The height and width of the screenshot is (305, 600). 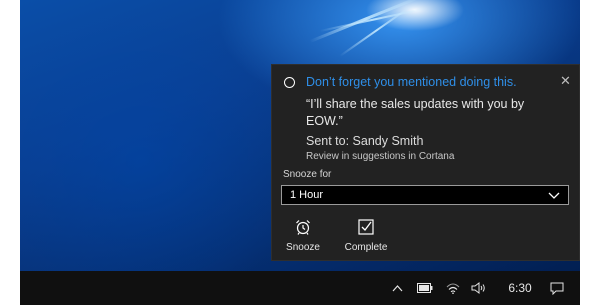 What do you see at coordinates (380, 156) in the screenshot?
I see `review-text: Review in suggestions in Cortana` at bounding box center [380, 156].